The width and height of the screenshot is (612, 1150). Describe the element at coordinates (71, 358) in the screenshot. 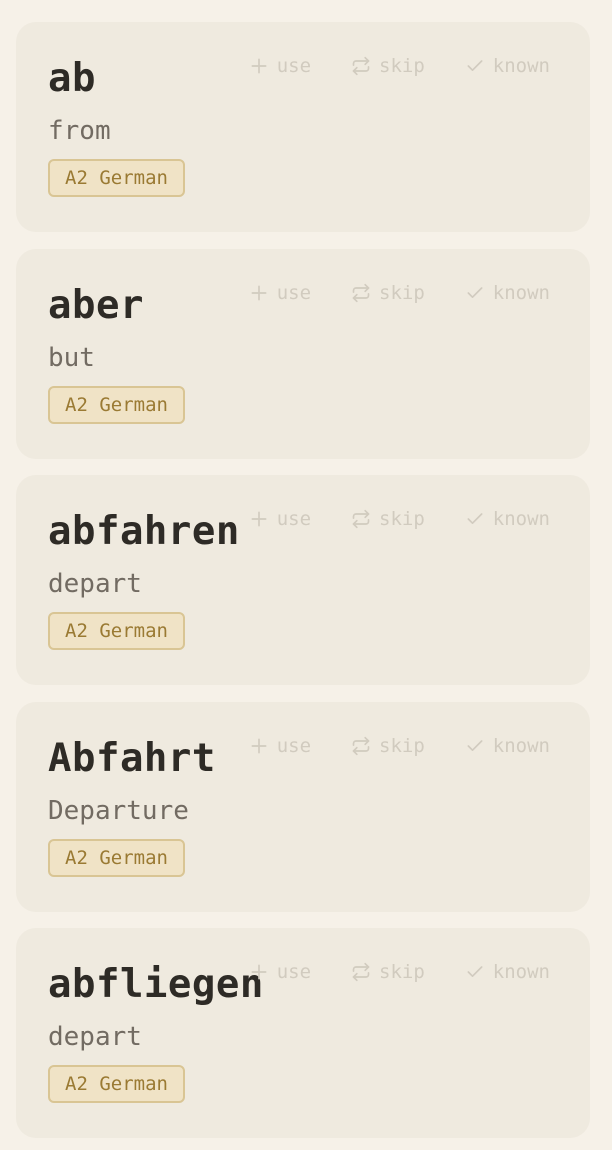

I see `word-translation: but` at that location.